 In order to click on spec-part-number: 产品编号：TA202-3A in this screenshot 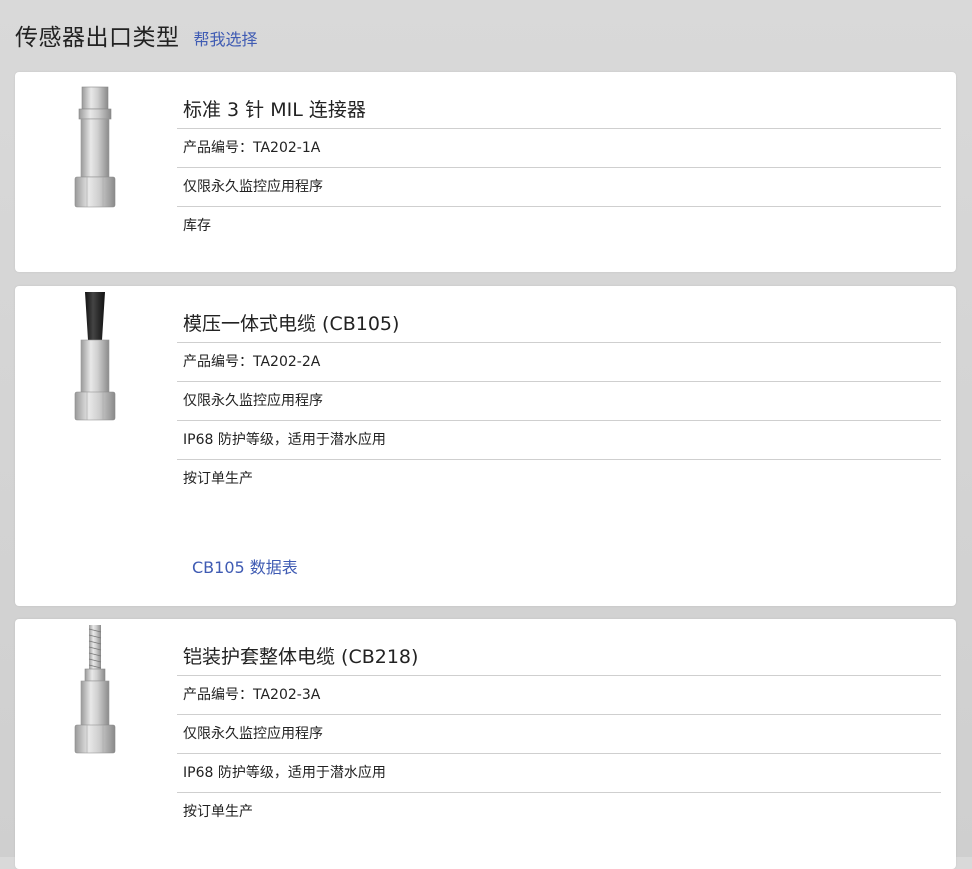, I will do `click(559, 694)`.